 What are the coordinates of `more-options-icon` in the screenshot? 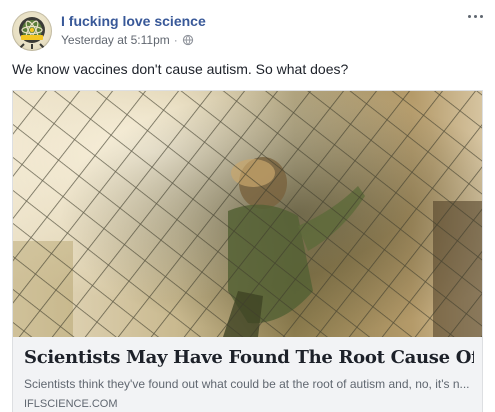 It's located at (475, 16).